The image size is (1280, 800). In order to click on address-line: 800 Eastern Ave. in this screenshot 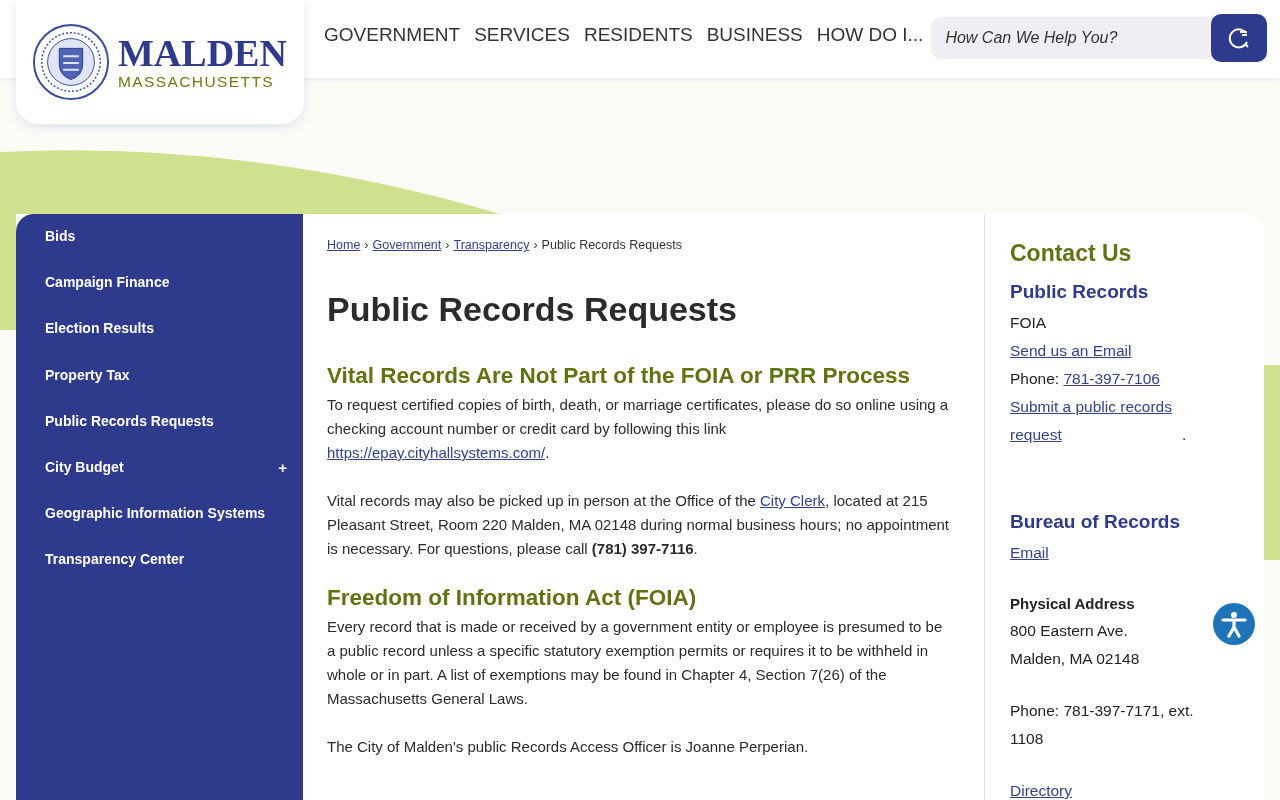, I will do `click(1069, 631)`.